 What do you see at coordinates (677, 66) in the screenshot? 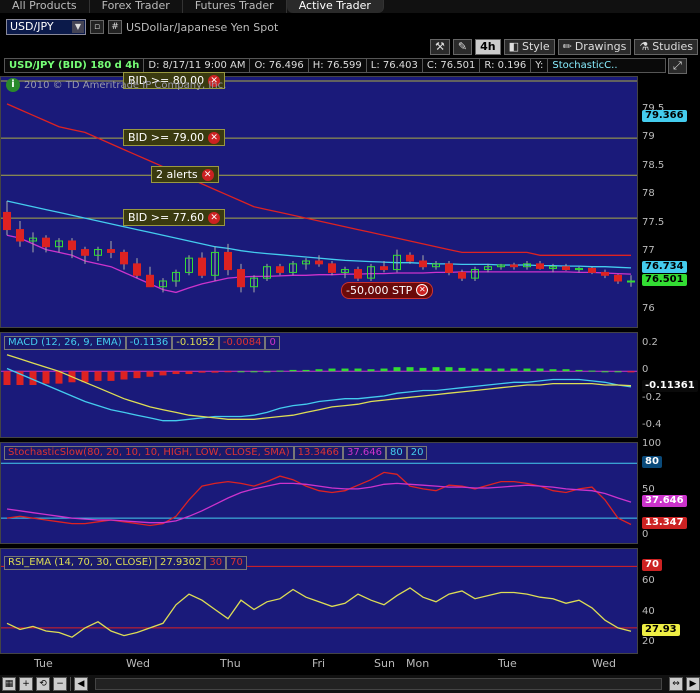
I see `expand-icon: ⤢` at bounding box center [677, 66].